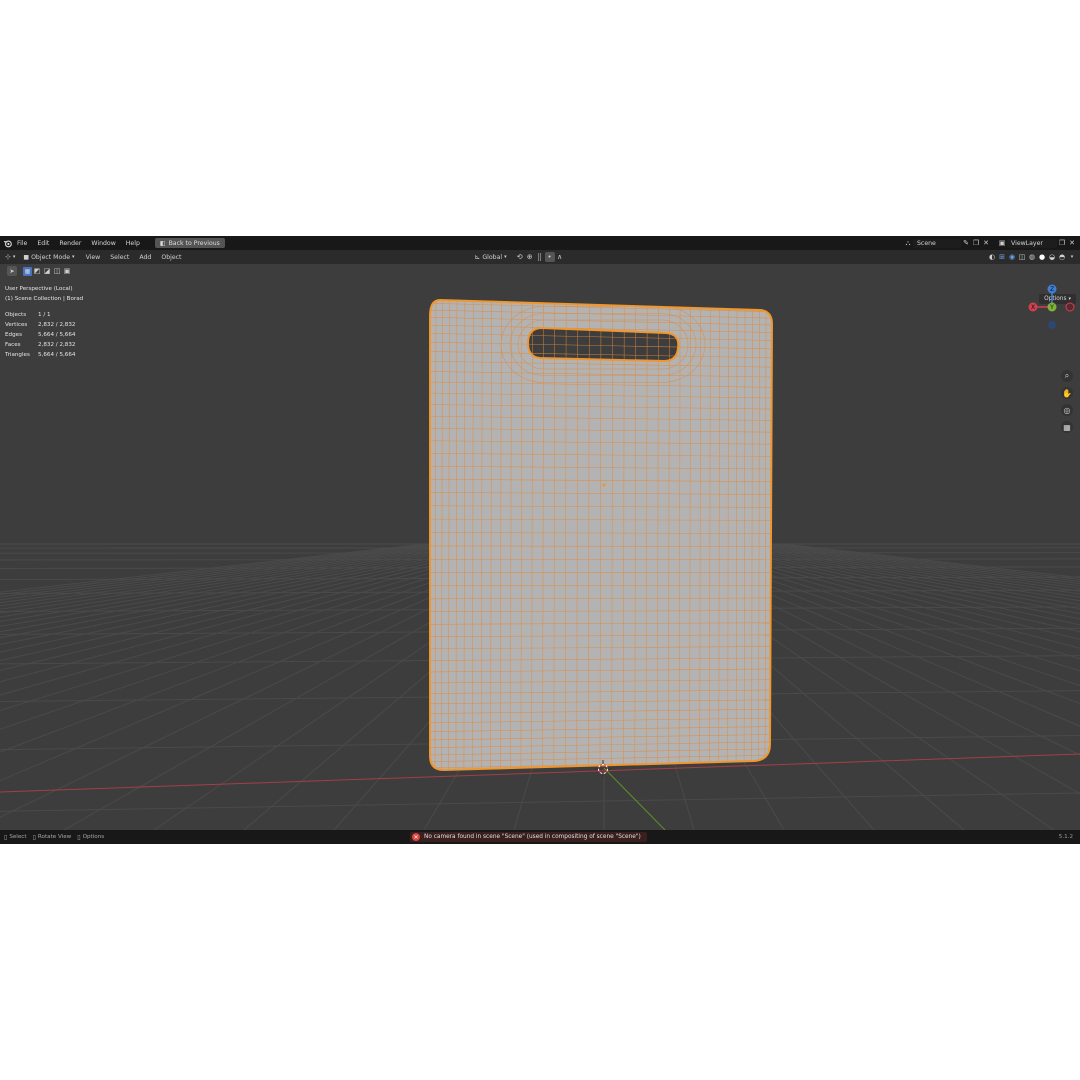  I want to click on proportional-edit-icon: •, so click(549, 257).